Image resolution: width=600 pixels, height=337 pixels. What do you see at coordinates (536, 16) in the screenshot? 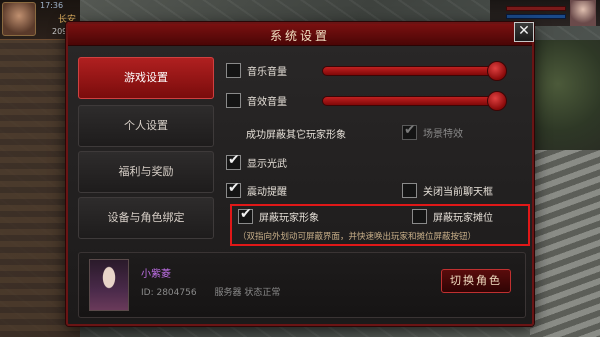
I see `target-mp-bar` at bounding box center [536, 16].